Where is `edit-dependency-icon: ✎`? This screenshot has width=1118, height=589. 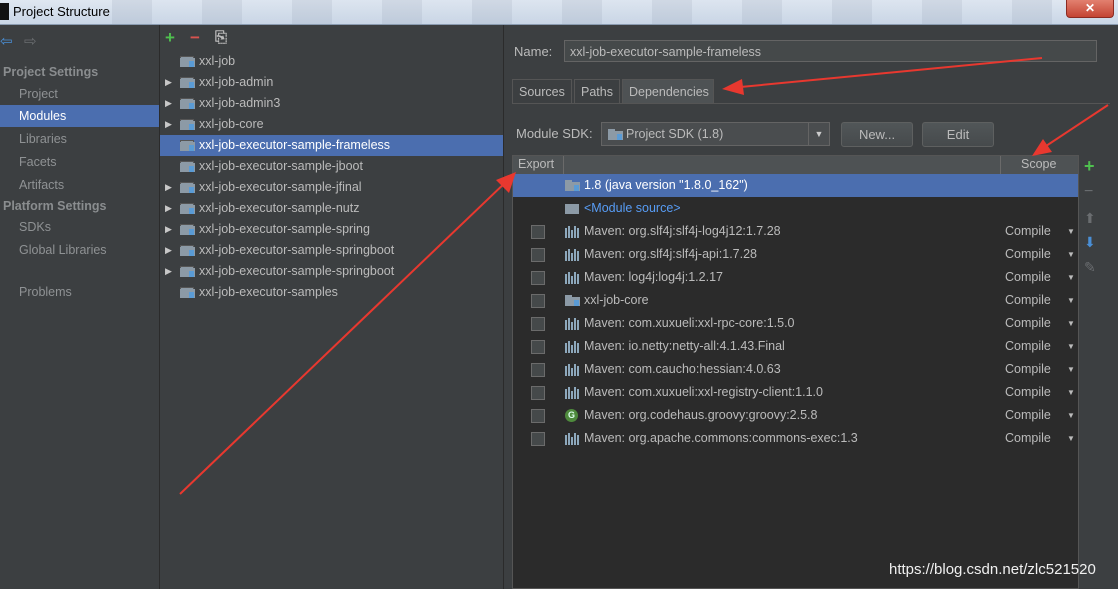
edit-dependency-icon: ✎ is located at coordinates (1090, 267).